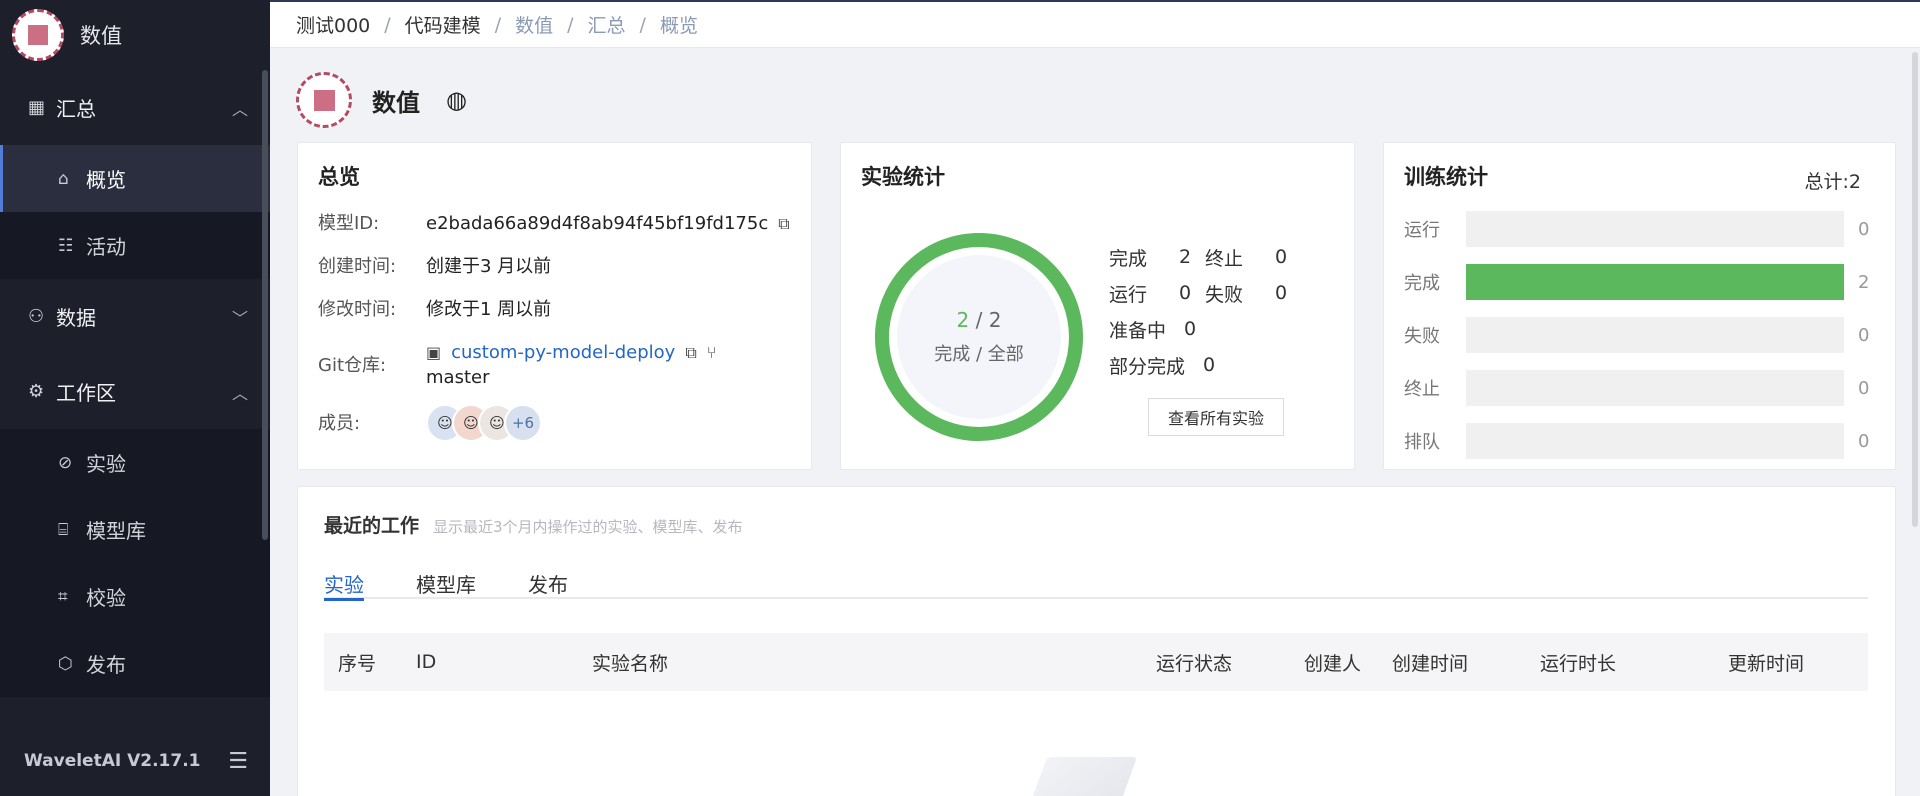 The height and width of the screenshot is (796, 1920). What do you see at coordinates (63, 596) in the screenshot?
I see `scan-icon: ⌗` at bounding box center [63, 596].